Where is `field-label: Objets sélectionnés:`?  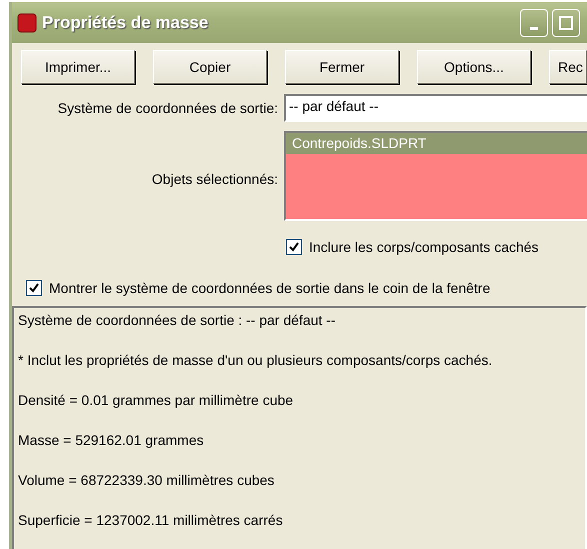
field-label: Objets sélectionnés: is located at coordinates (214, 178).